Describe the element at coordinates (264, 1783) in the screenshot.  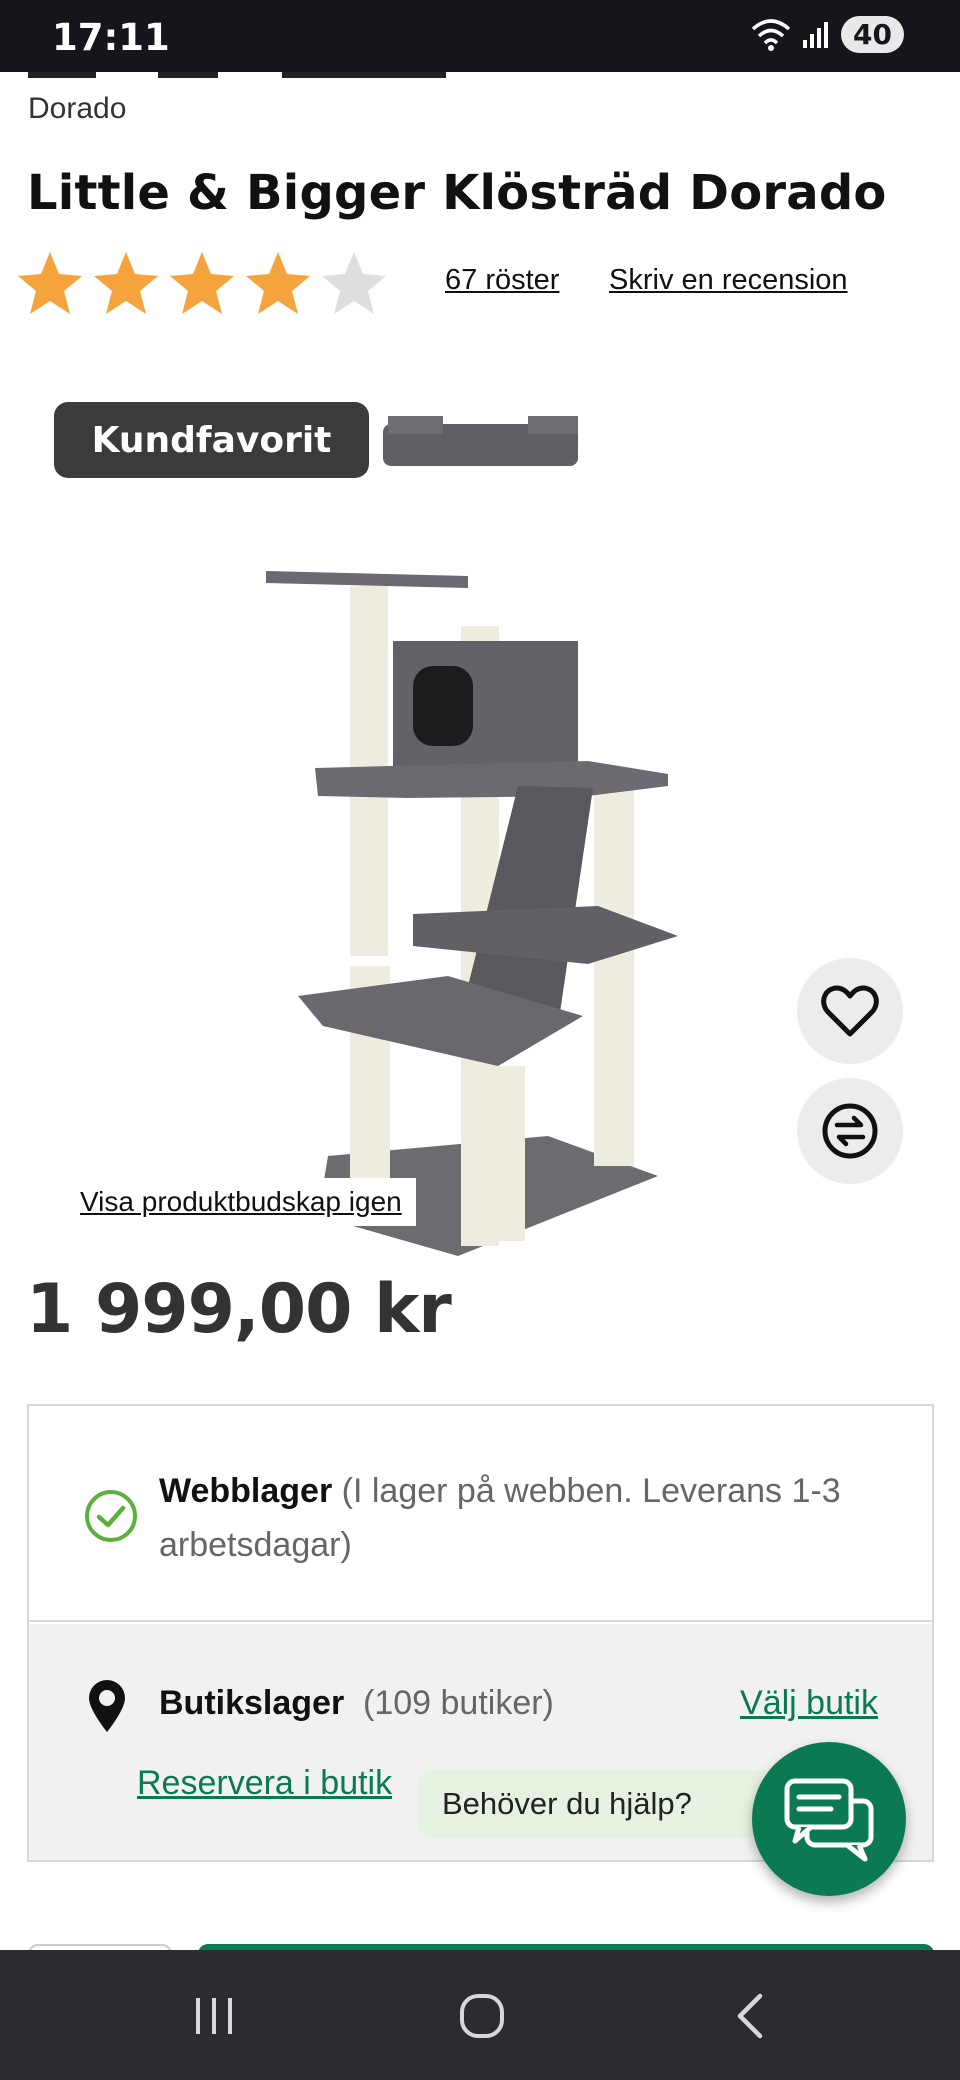
I see `reserve-in-store-link: Reservera i butik` at that location.